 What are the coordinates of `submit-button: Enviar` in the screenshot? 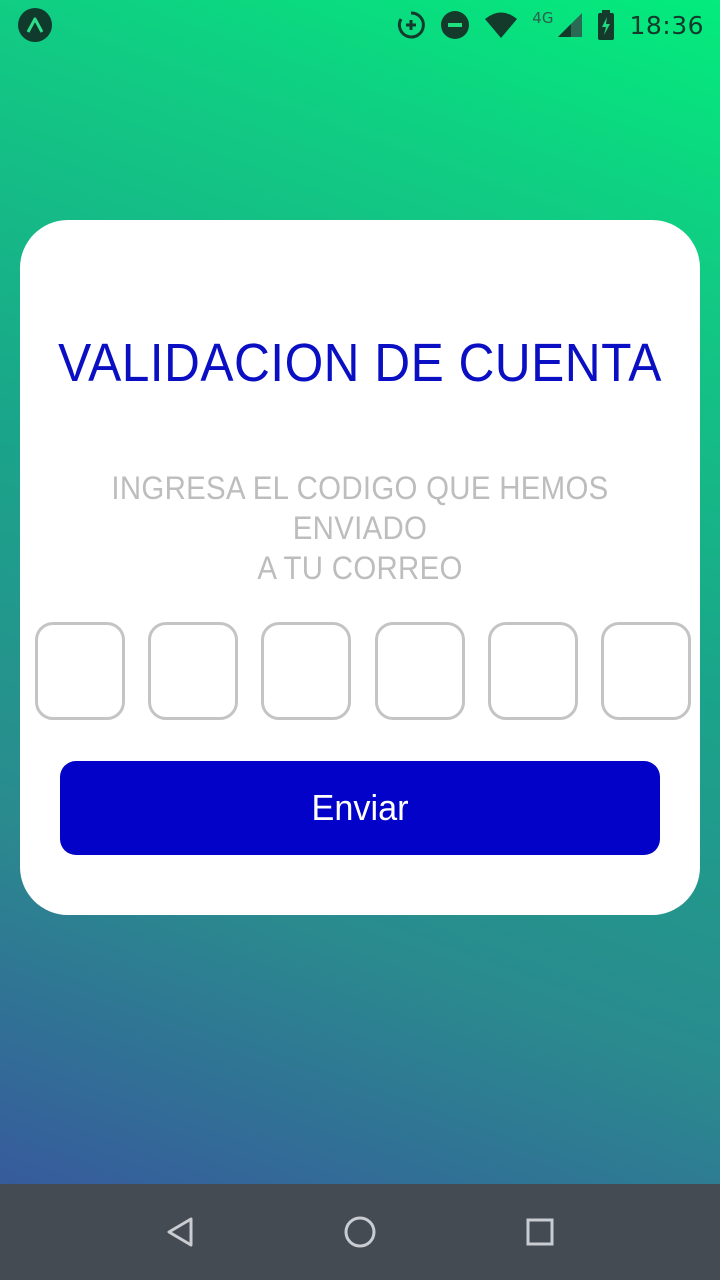 It's located at (360, 808).